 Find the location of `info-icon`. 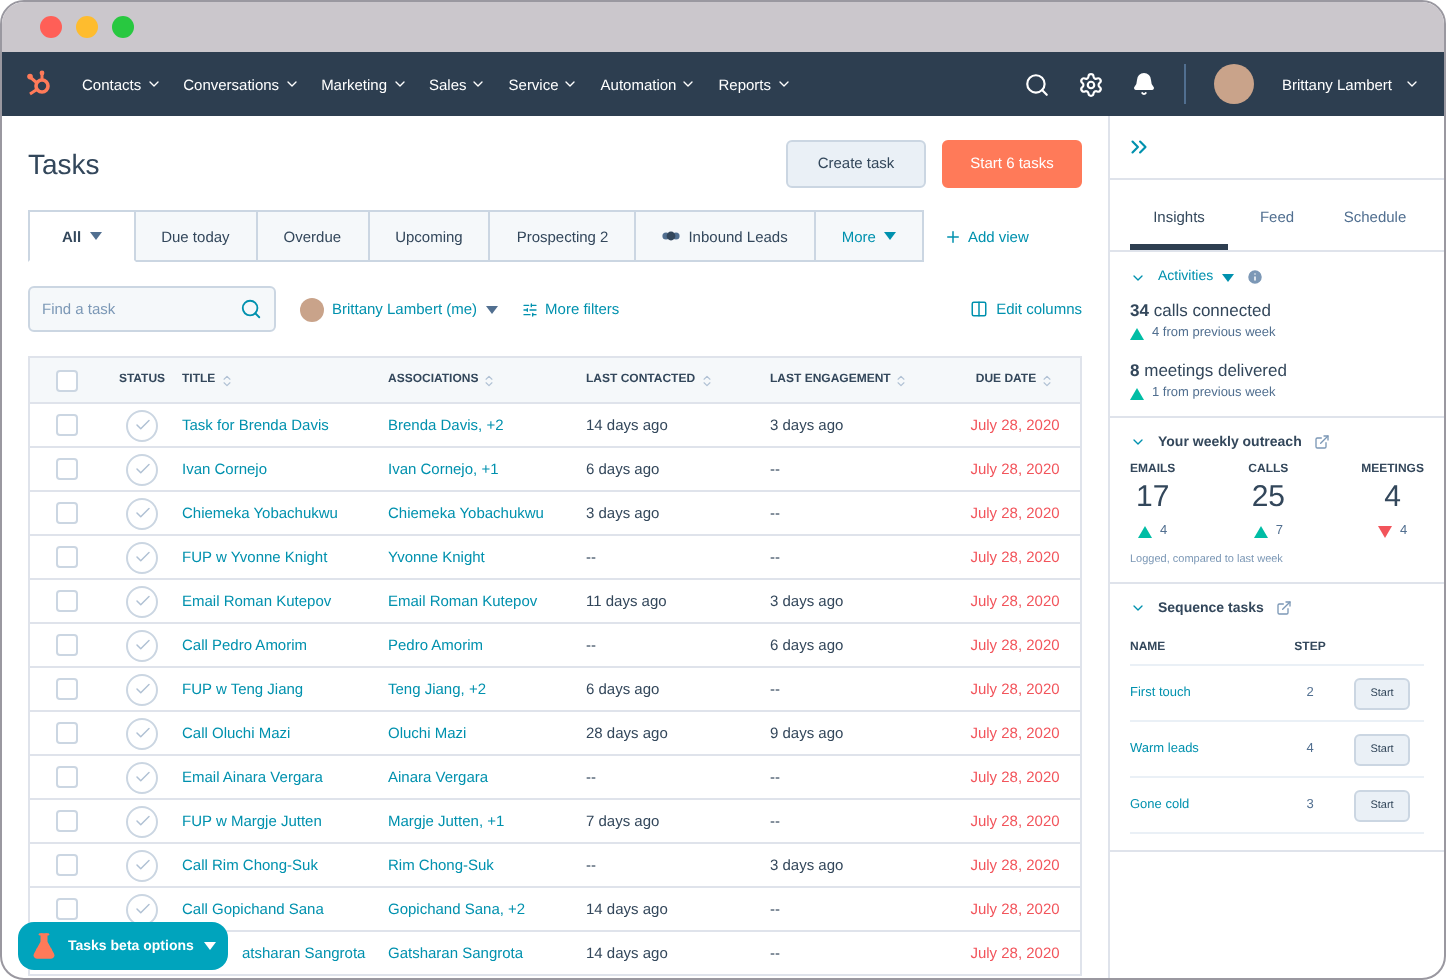

info-icon is located at coordinates (1254, 277).